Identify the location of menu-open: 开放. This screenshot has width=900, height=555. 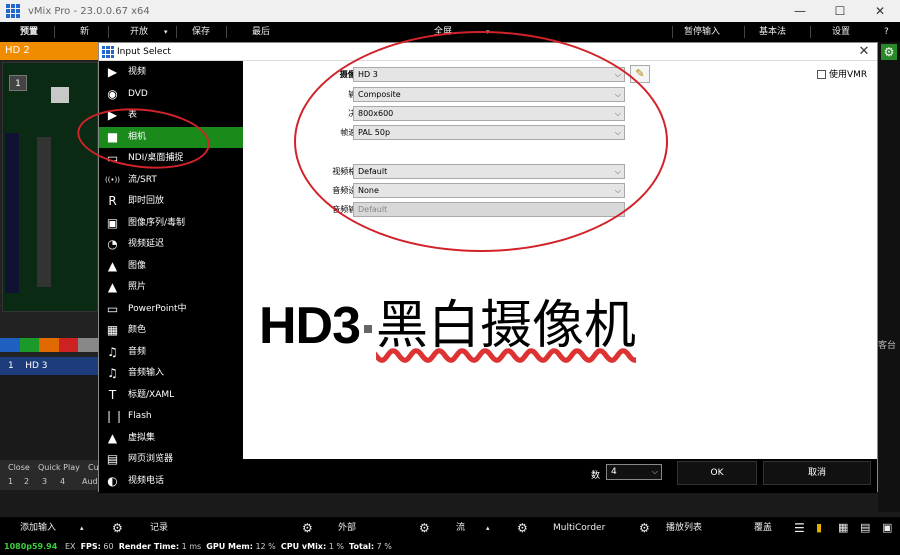
(139, 32).